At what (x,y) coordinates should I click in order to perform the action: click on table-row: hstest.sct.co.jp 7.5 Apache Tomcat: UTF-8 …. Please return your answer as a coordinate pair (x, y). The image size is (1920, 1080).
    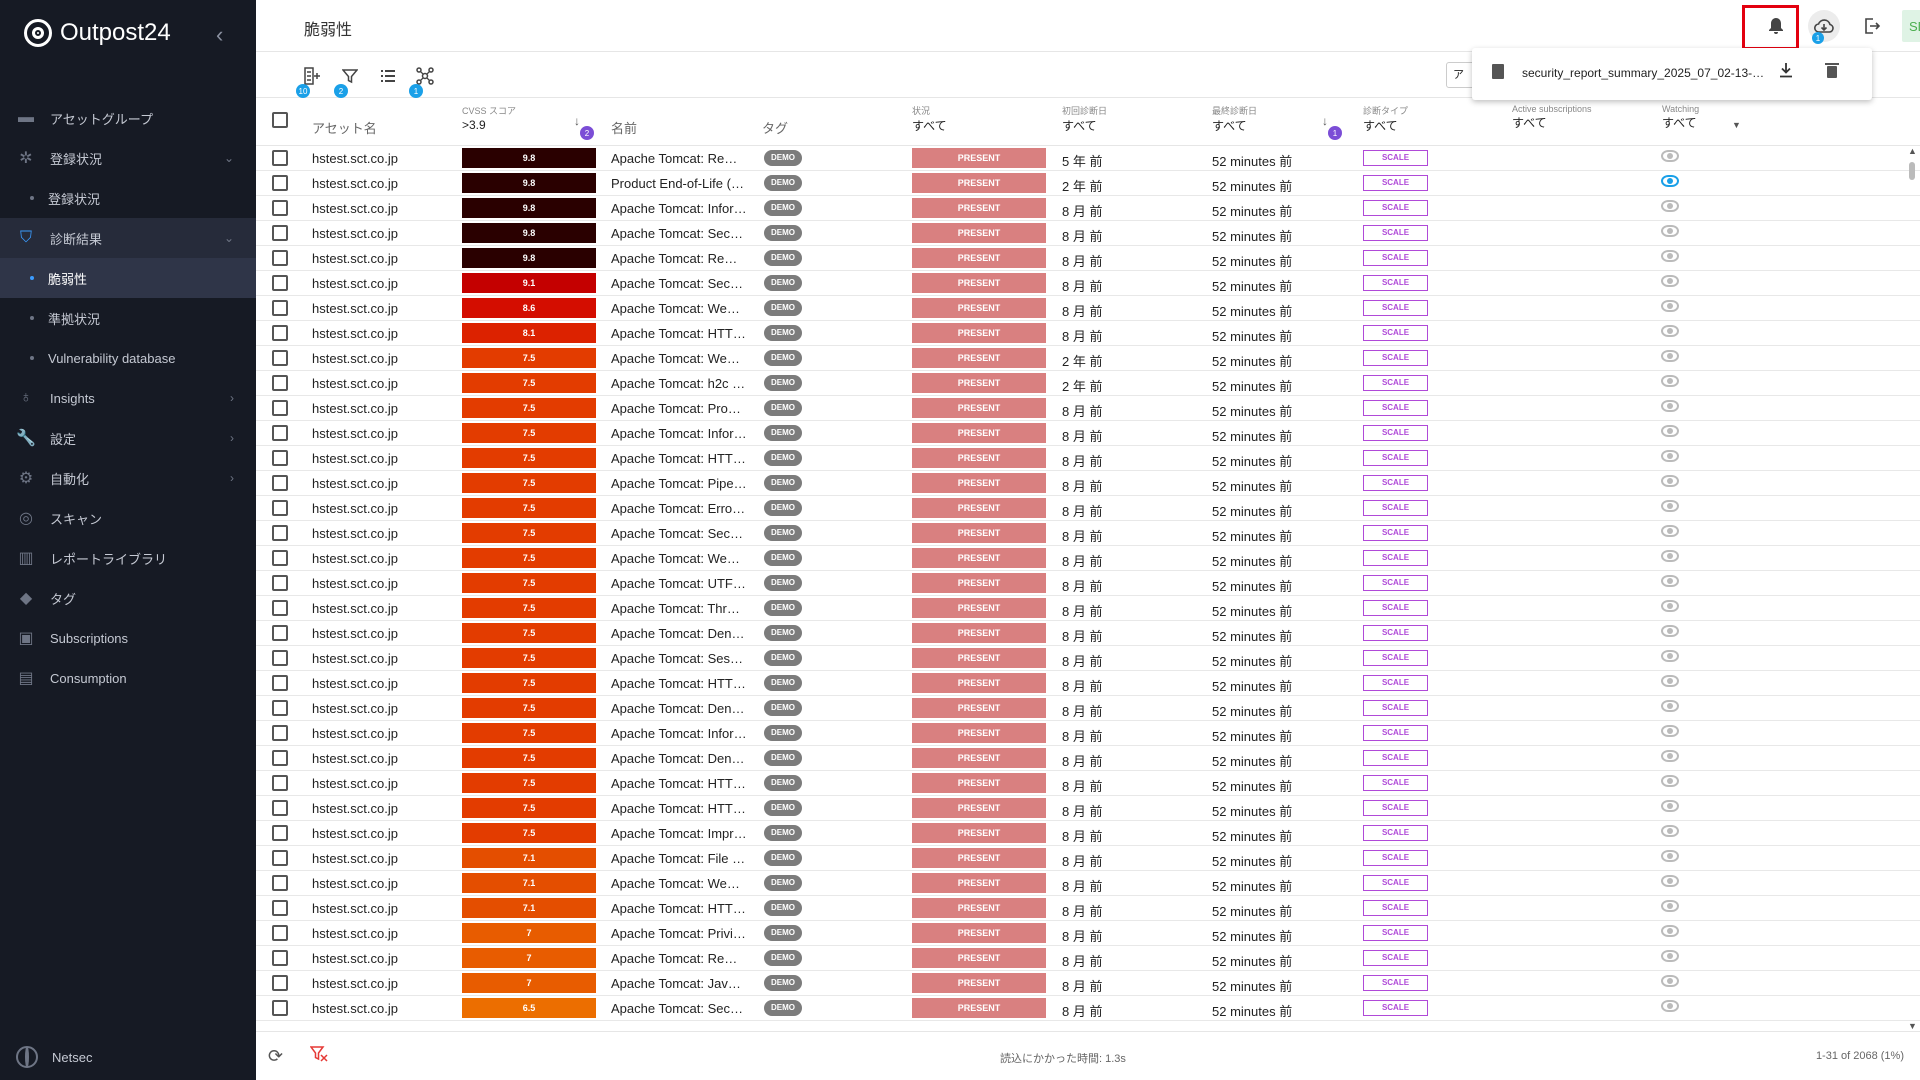
    Looking at the image, I should click on (1088, 583).